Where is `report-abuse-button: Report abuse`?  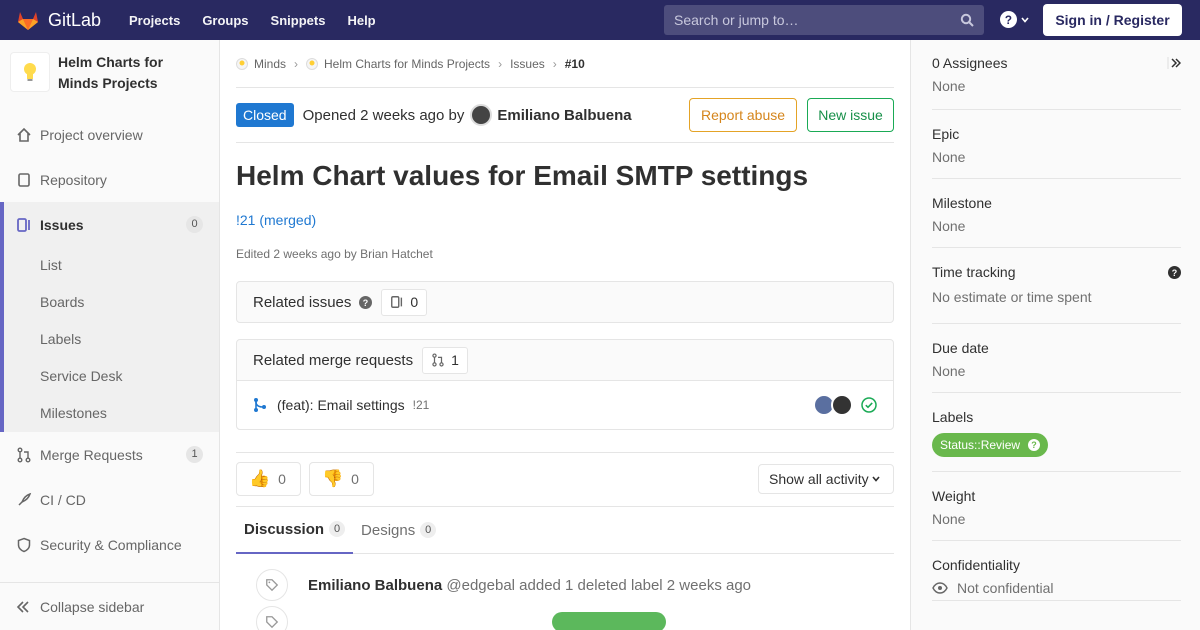 report-abuse-button: Report abuse is located at coordinates (743, 115).